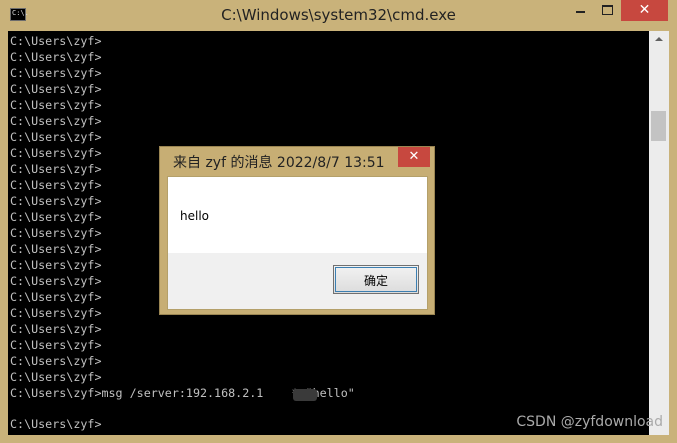  I want to click on title-bar: C:\. C:\Windows\system32\cmd.exe ✕, so click(338, 15).